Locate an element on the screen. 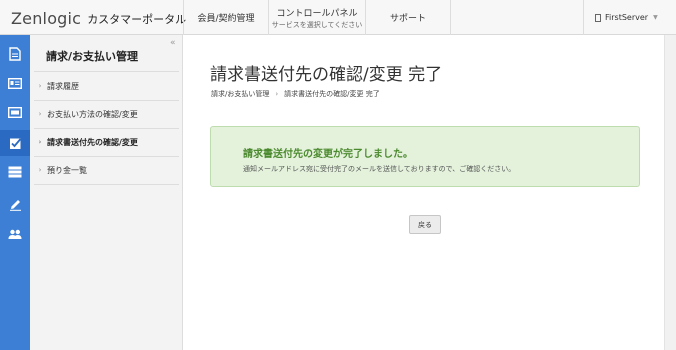 This screenshot has width=676, height=350. rail-edit is located at coordinates (15, 204).